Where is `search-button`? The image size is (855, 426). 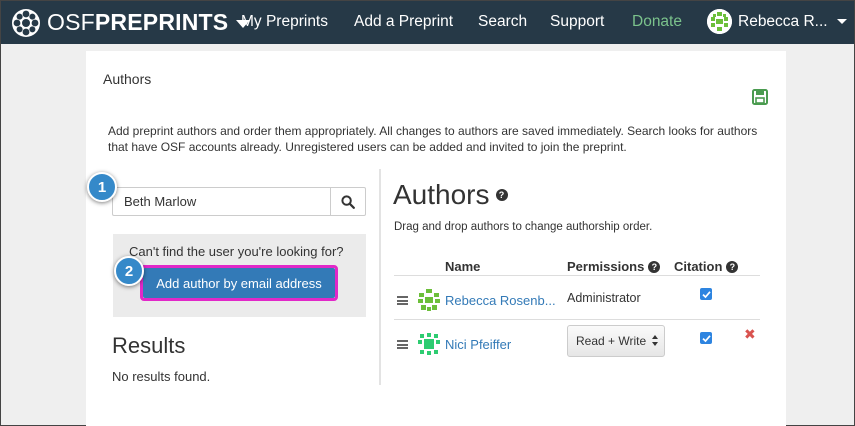
search-button is located at coordinates (348, 201).